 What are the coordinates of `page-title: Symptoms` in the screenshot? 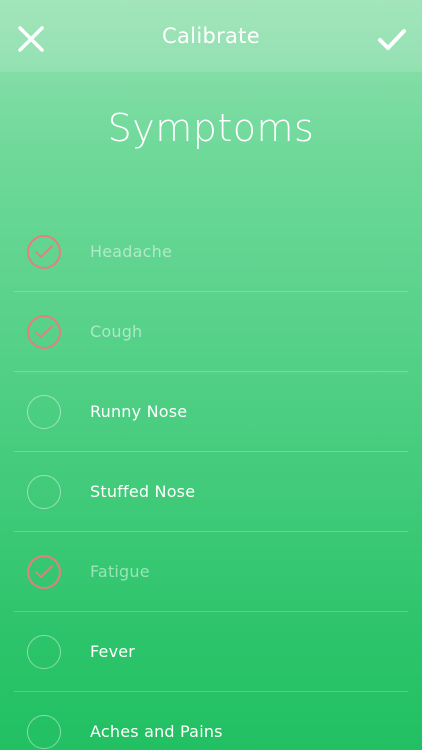 It's located at (211, 128).